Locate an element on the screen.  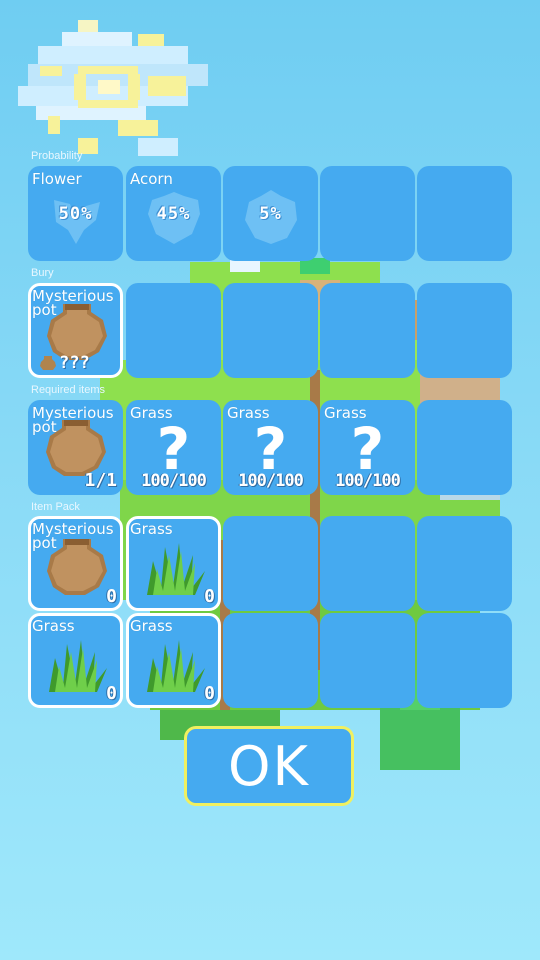
ok-button-label: OK is located at coordinates (269, 766).